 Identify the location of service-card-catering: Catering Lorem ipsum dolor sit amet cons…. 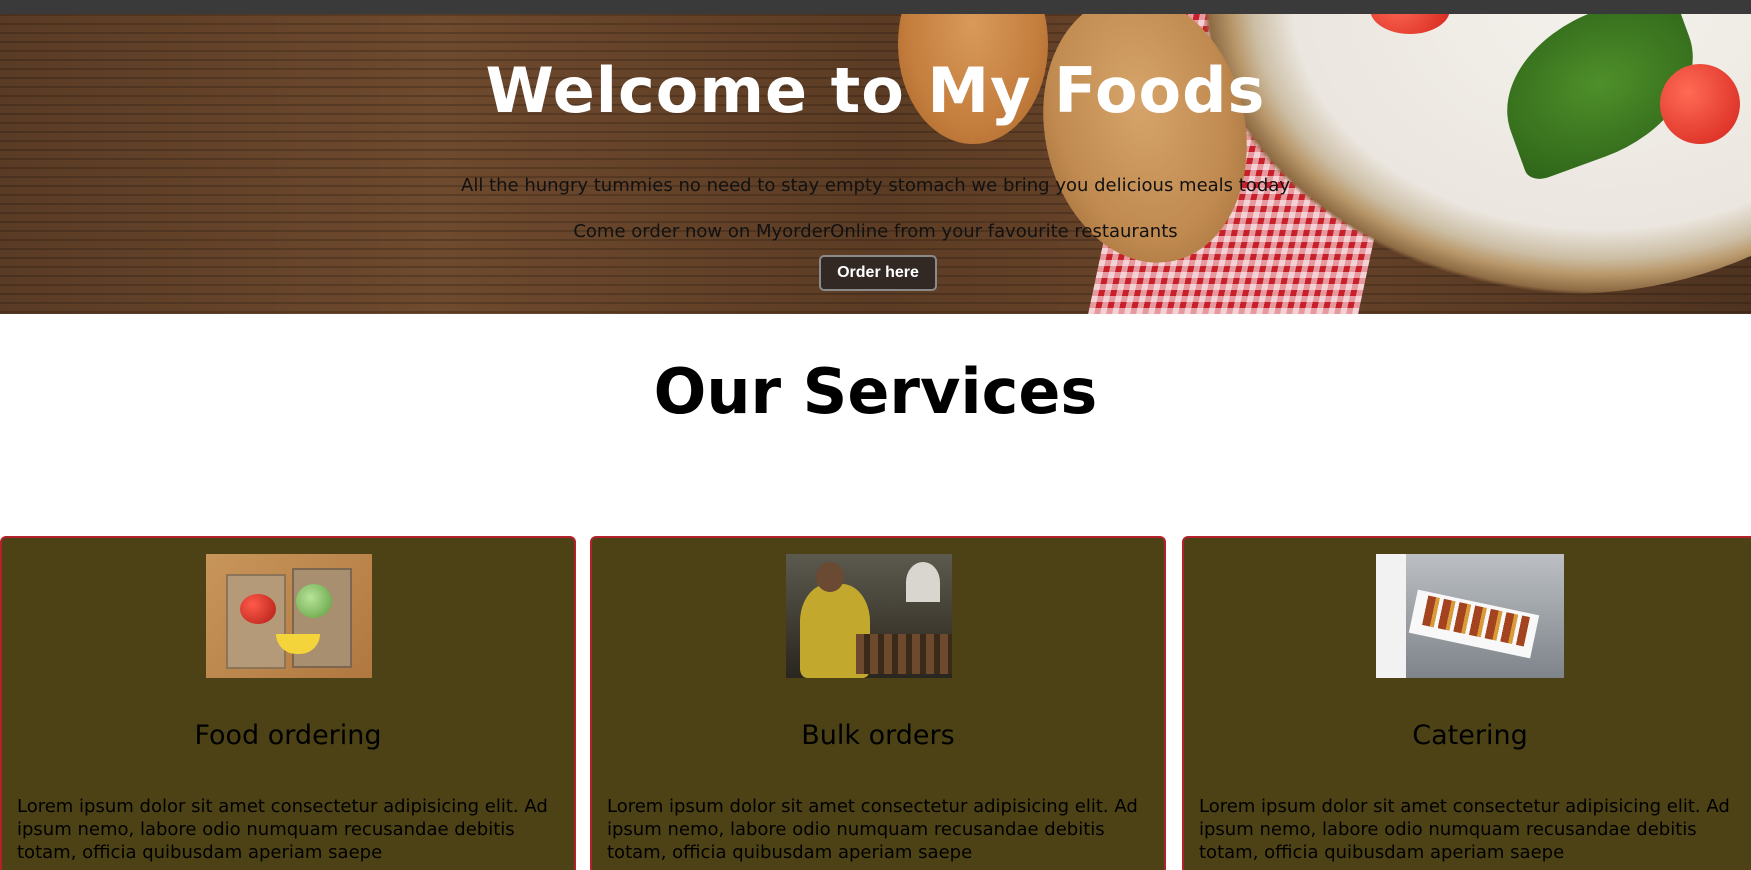
(1466, 703).